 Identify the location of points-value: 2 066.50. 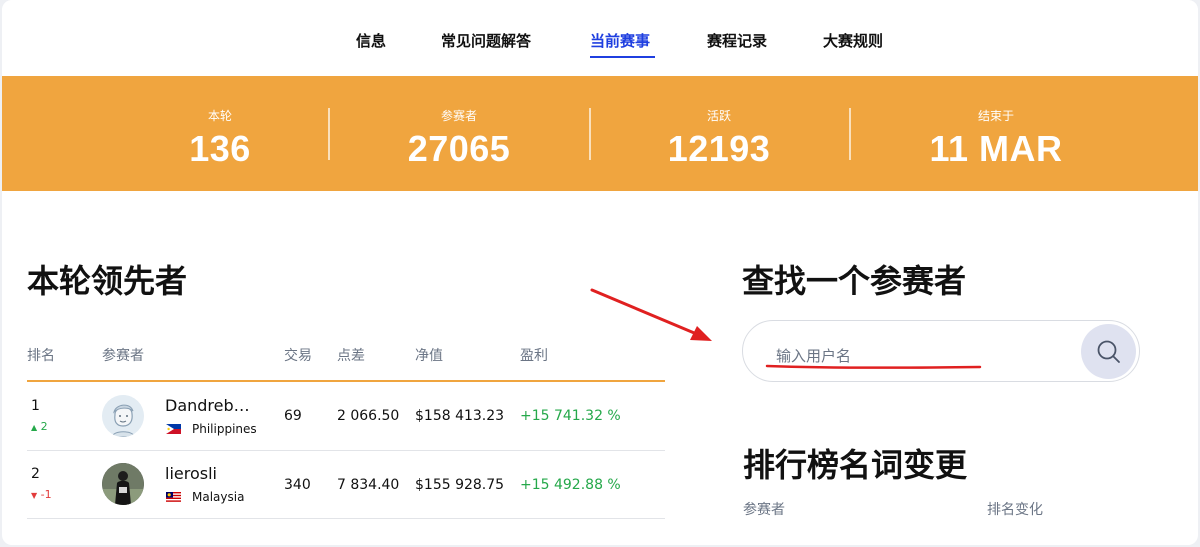
(368, 416).